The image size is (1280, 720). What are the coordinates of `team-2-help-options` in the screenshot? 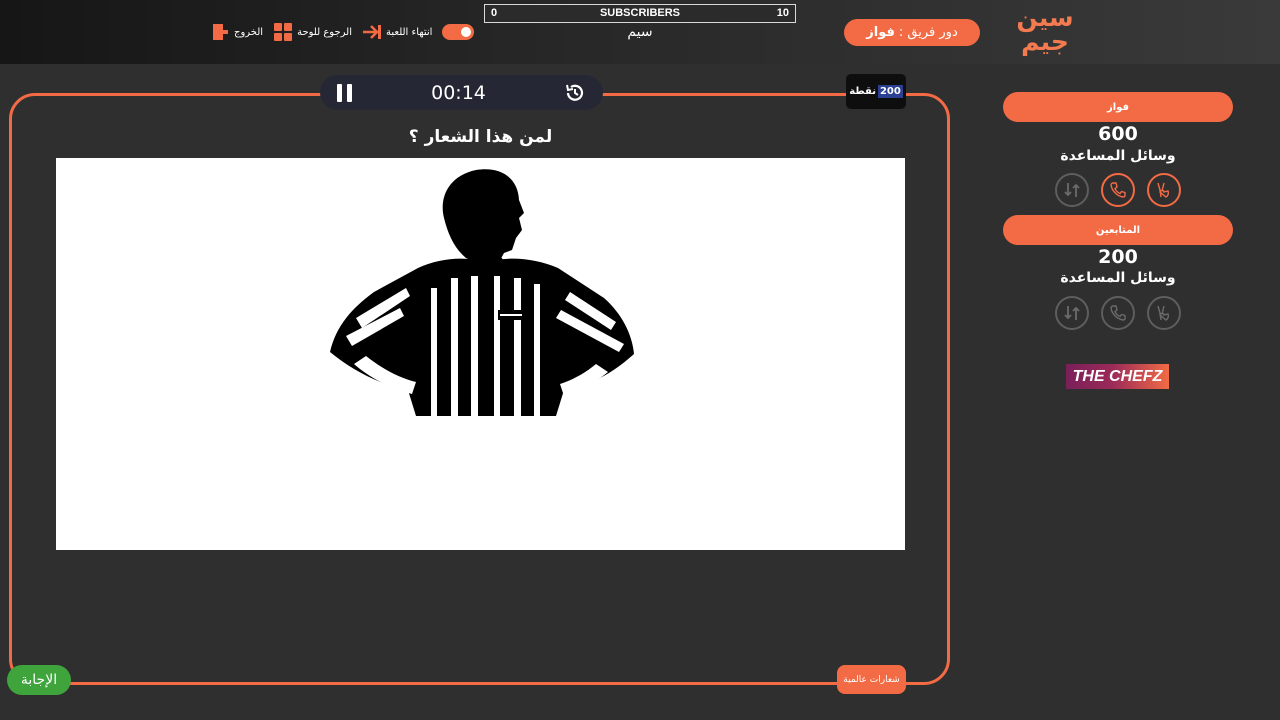 It's located at (1118, 313).